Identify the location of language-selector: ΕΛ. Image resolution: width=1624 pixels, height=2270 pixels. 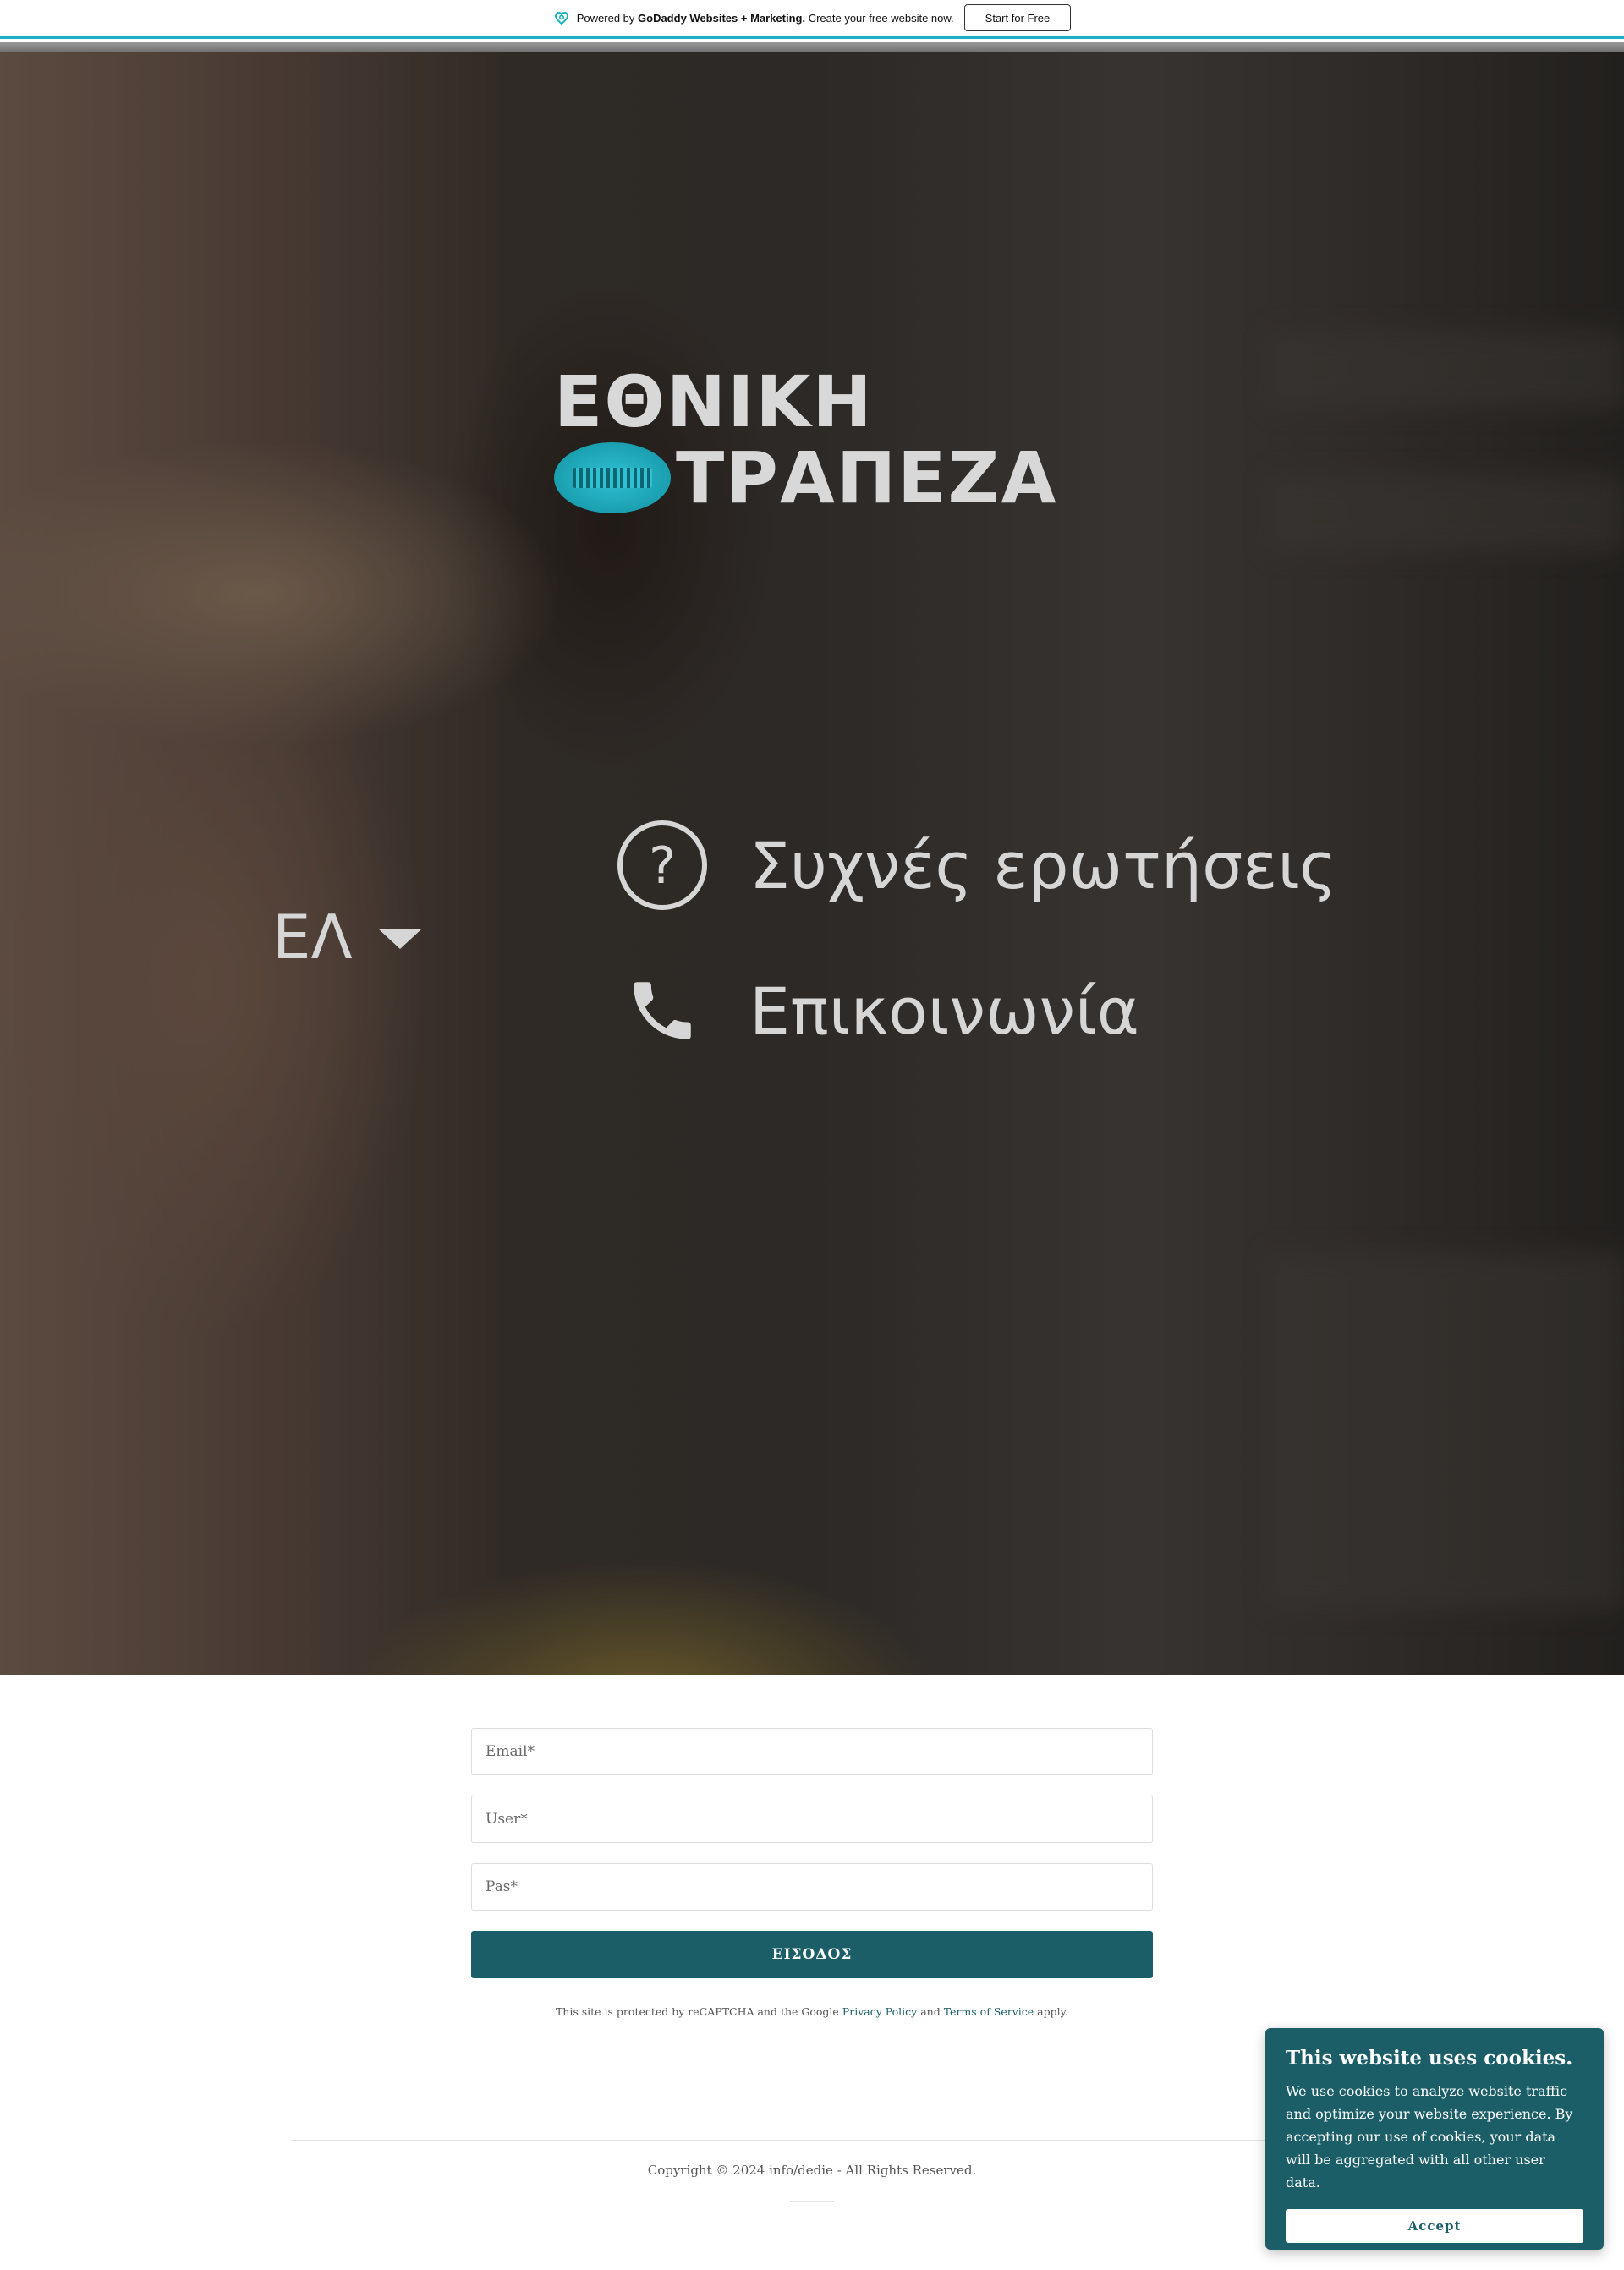
(347, 937).